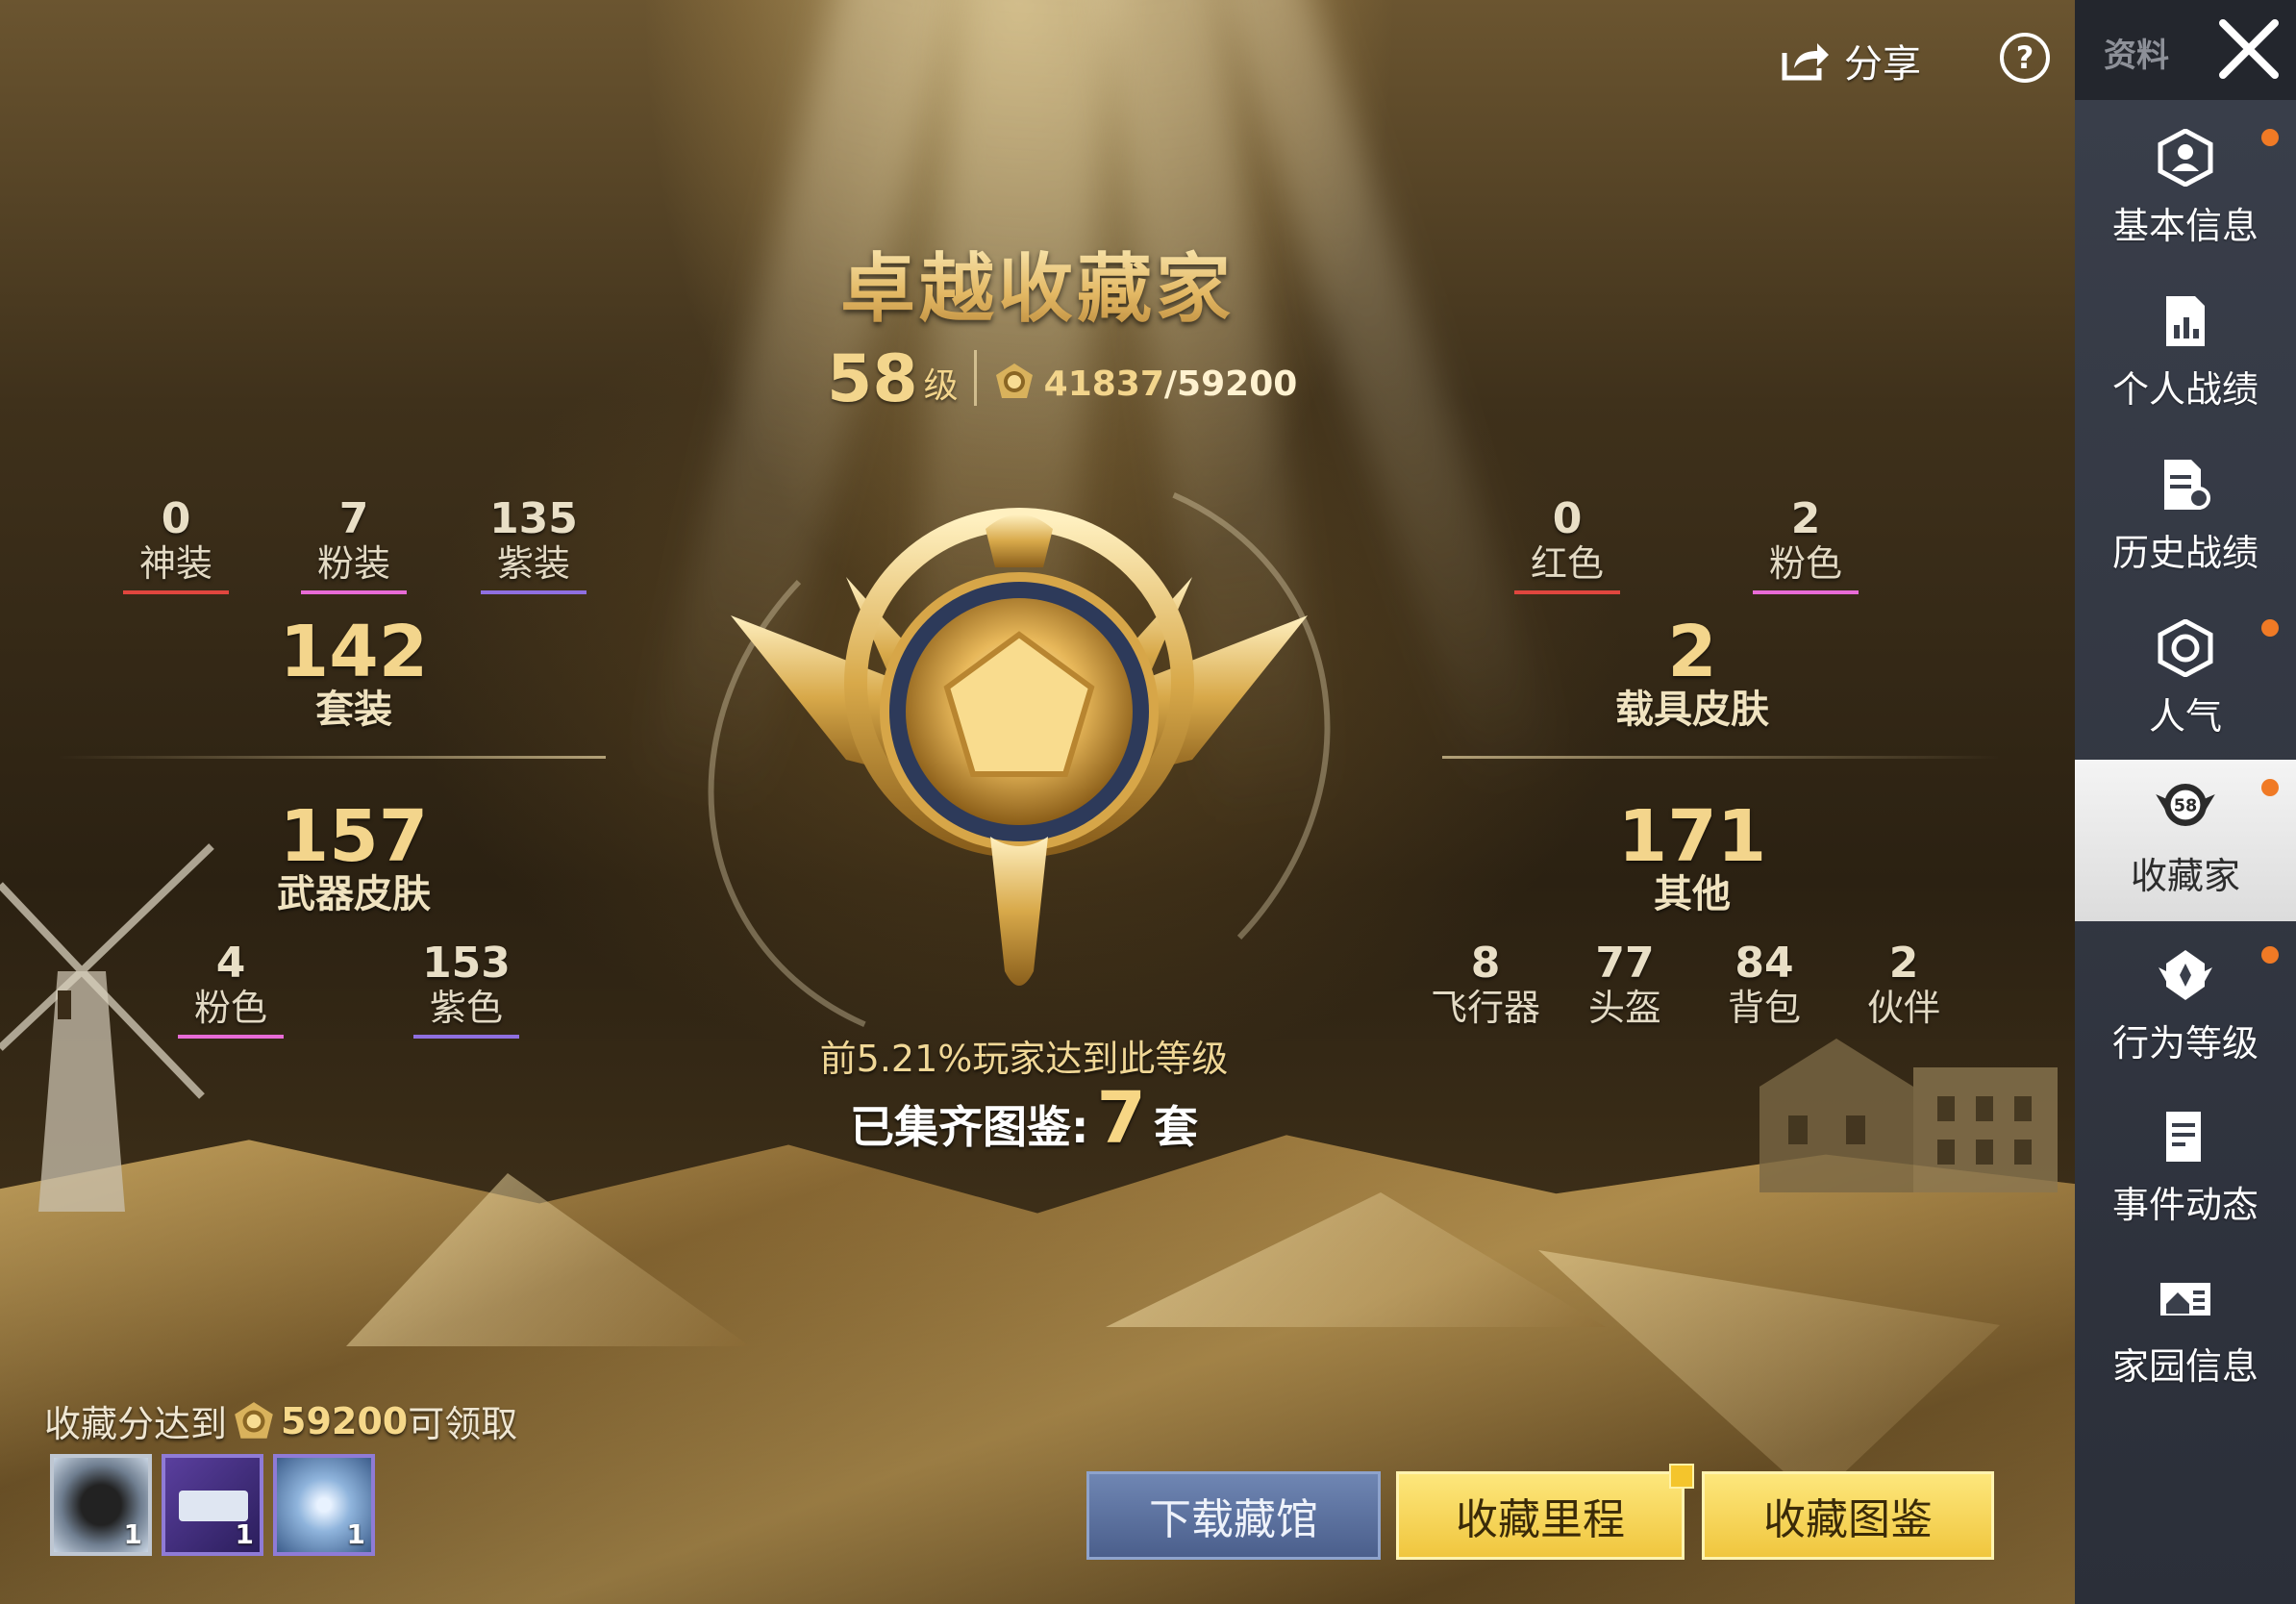 This screenshot has width=2296, height=1604. What do you see at coordinates (354, 894) in the screenshot?
I see `stat-label: 武器皮肤` at bounding box center [354, 894].